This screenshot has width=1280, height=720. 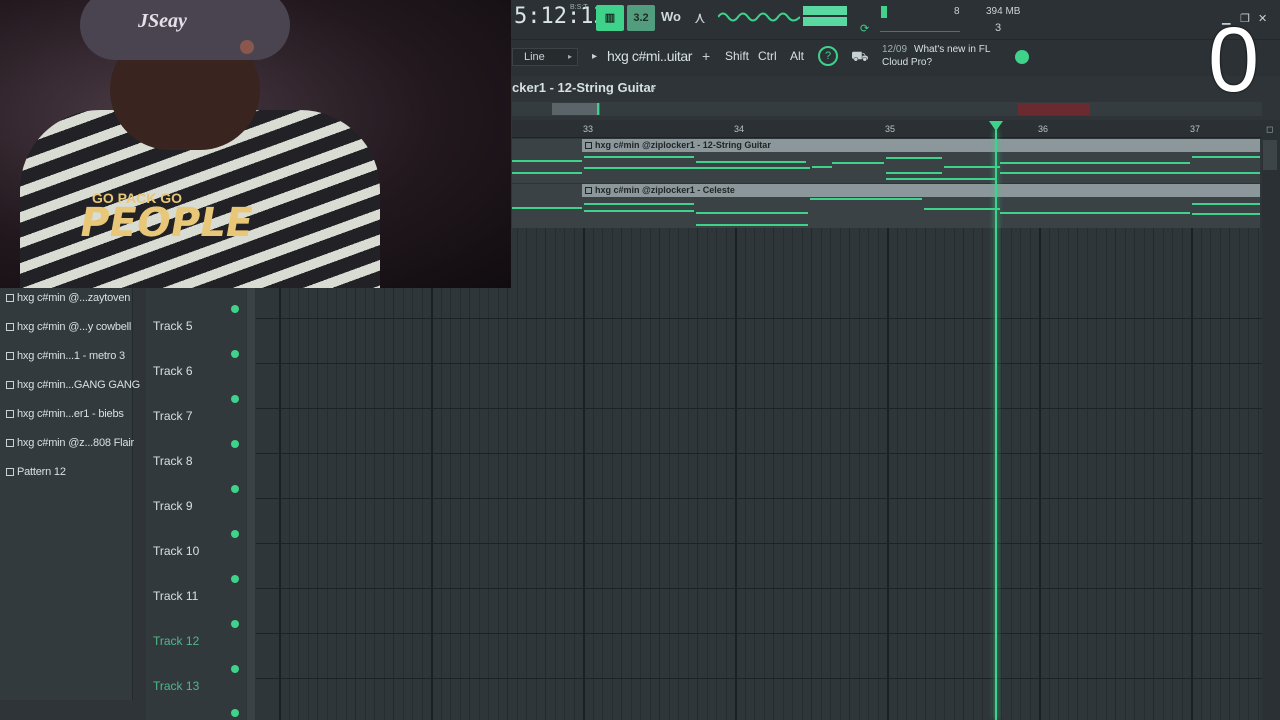 I want to click on track-header-grip, so click(x=251, y=504).